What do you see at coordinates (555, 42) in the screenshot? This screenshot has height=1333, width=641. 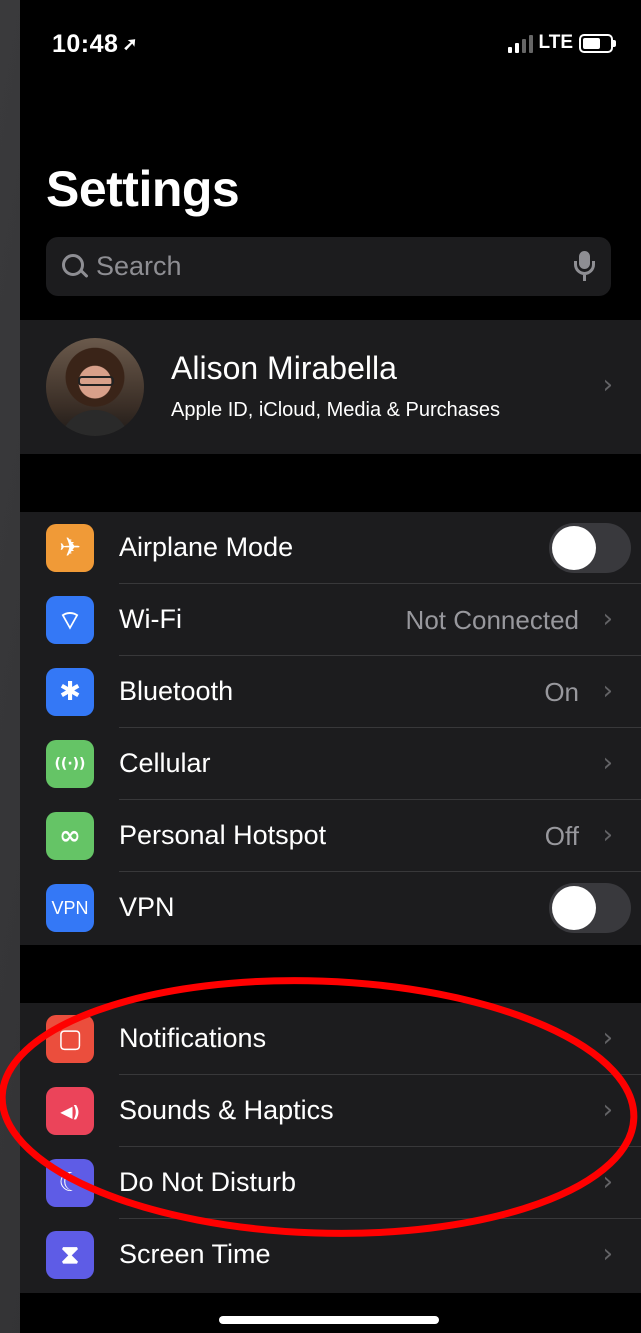 I see `carrier-label: LTE` at bounding box center [555, 42].